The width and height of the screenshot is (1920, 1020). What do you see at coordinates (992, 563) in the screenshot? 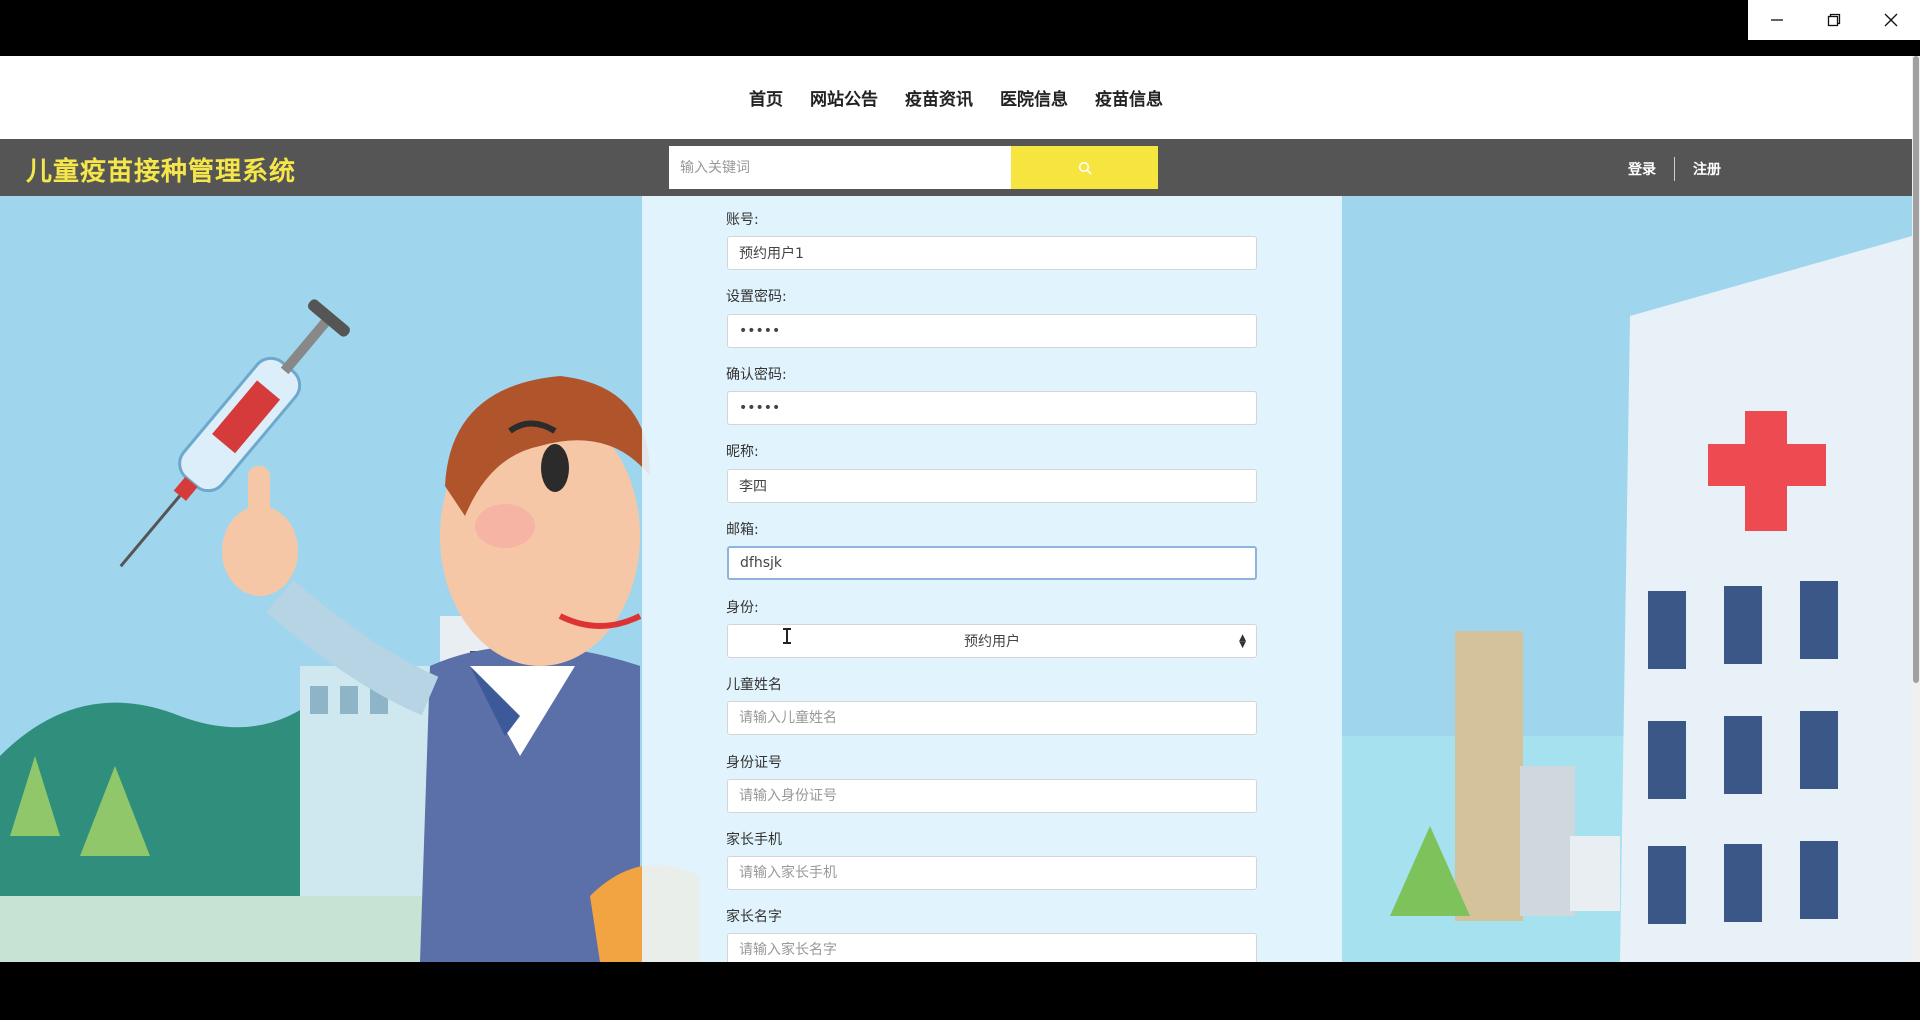
I see `email-input` at bounding box center [992, 563].